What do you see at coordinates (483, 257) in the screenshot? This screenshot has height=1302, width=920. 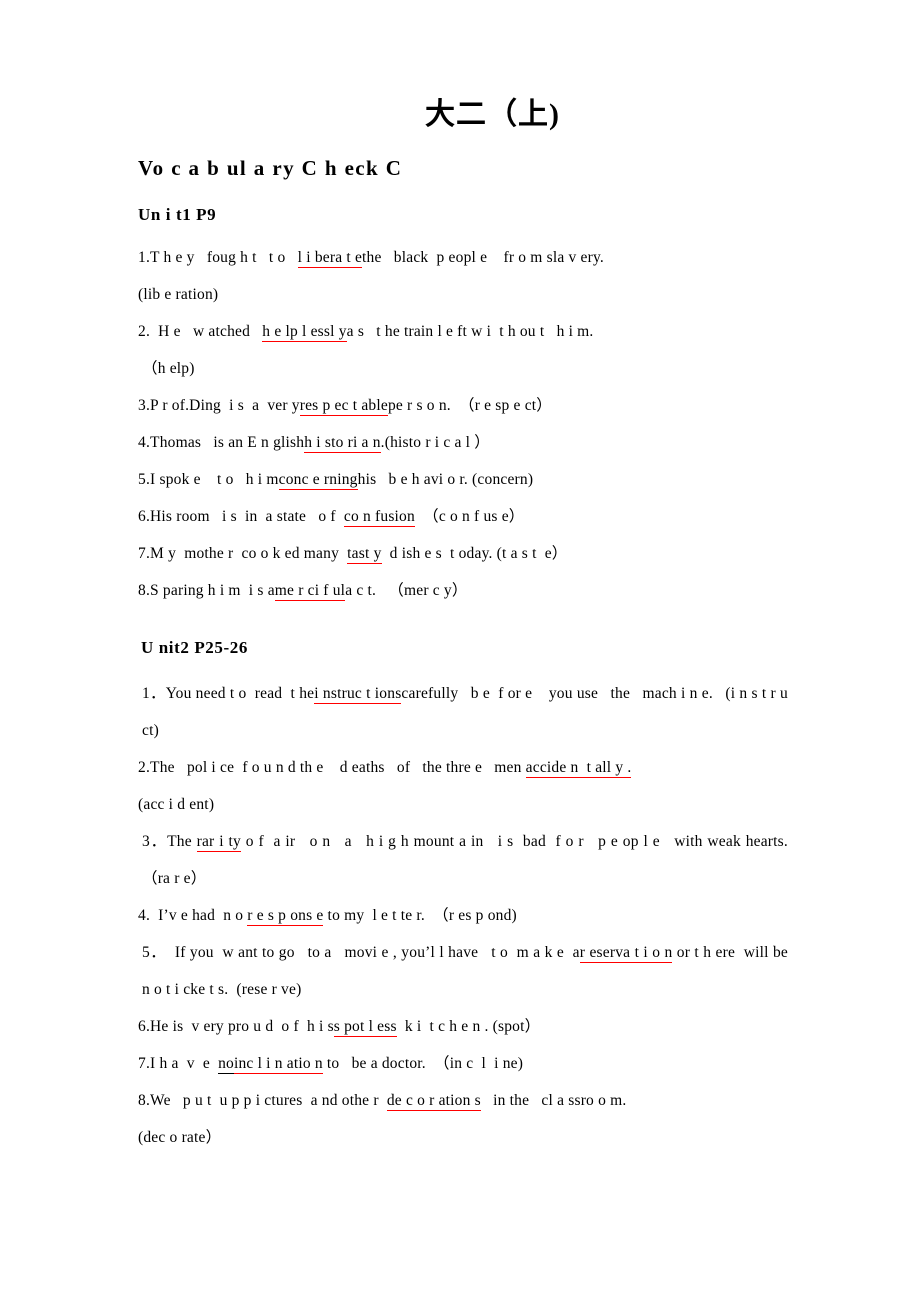 I see `item-text-after: the black p eopl e fr o m sla v ery.` at bounding box center [483, 257].